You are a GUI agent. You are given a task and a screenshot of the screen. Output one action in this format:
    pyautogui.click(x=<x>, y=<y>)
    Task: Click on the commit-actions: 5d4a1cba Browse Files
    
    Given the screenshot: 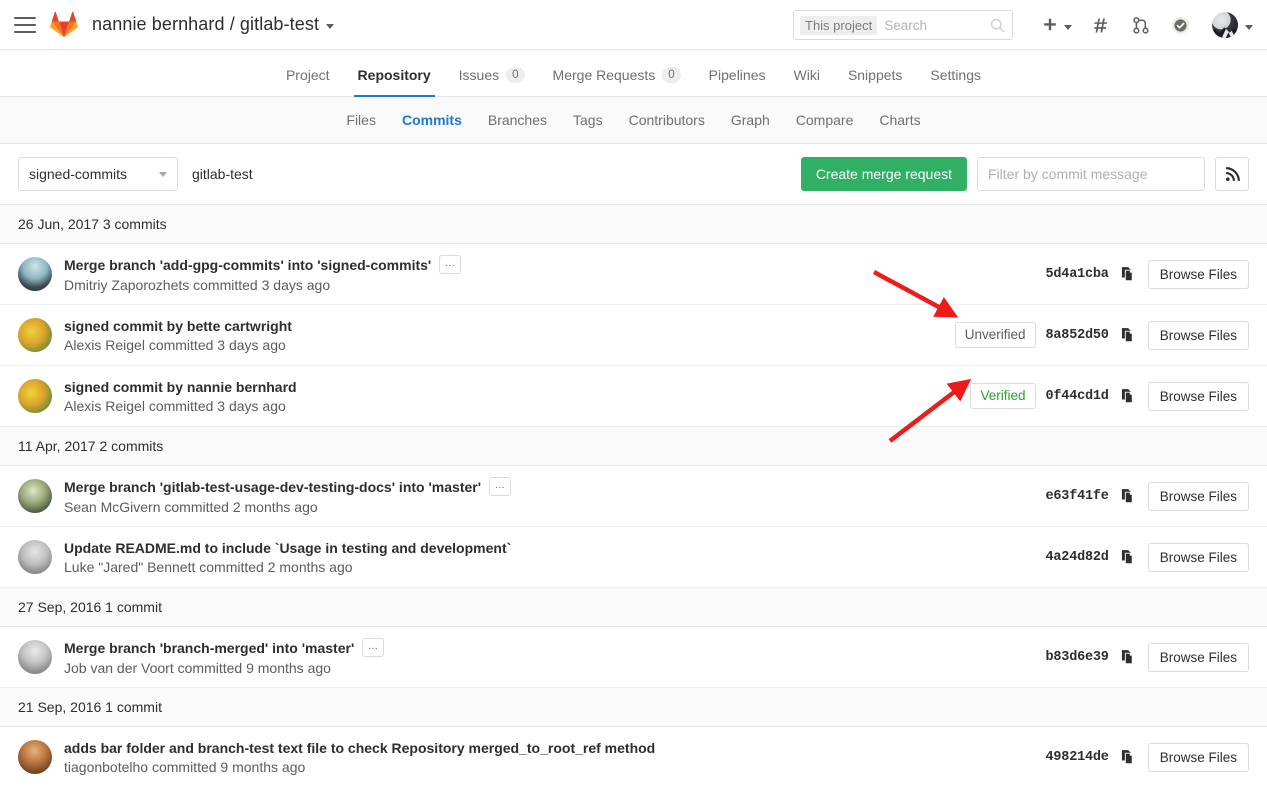 What is the action you would take?
    pyautogui.click(x=1147, y=274)
    